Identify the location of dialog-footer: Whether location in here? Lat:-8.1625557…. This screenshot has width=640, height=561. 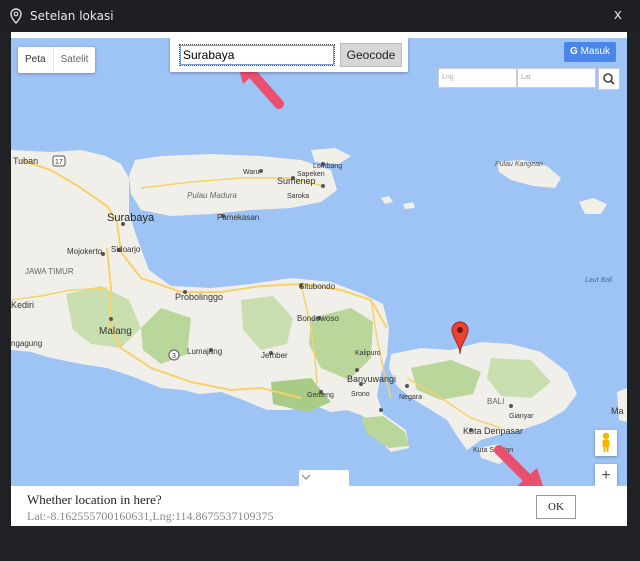
(319, 506).